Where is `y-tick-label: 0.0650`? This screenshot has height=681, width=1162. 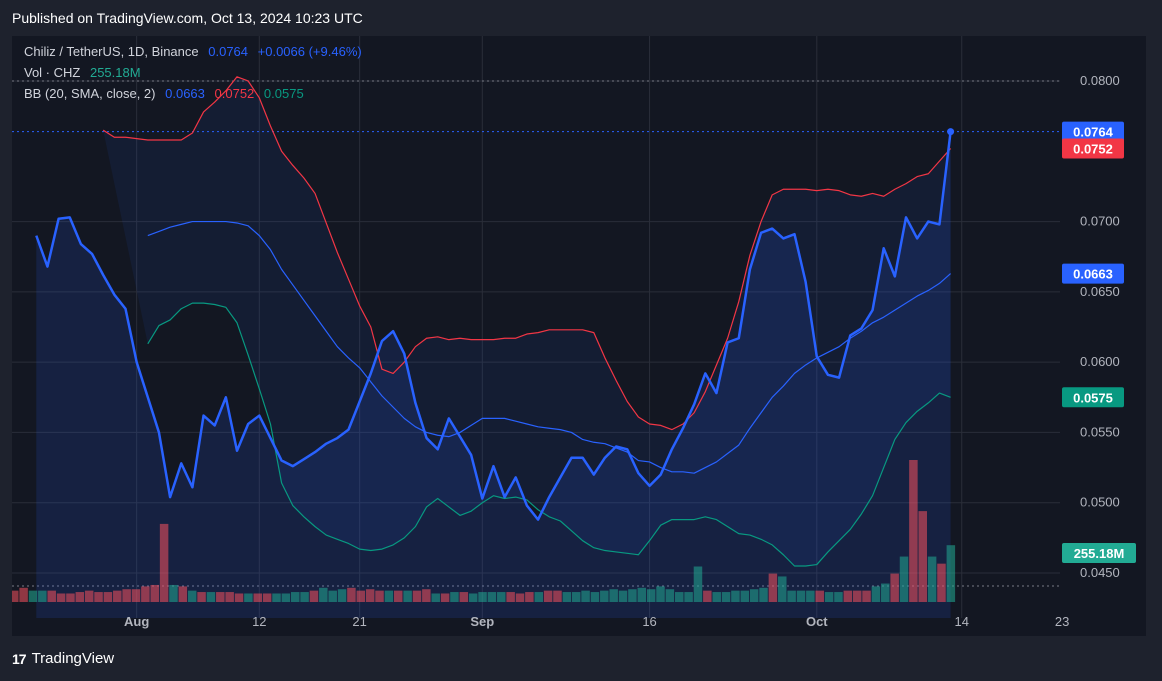
y-tick-label: 0.0650 is located at coordinates (1100, 291).